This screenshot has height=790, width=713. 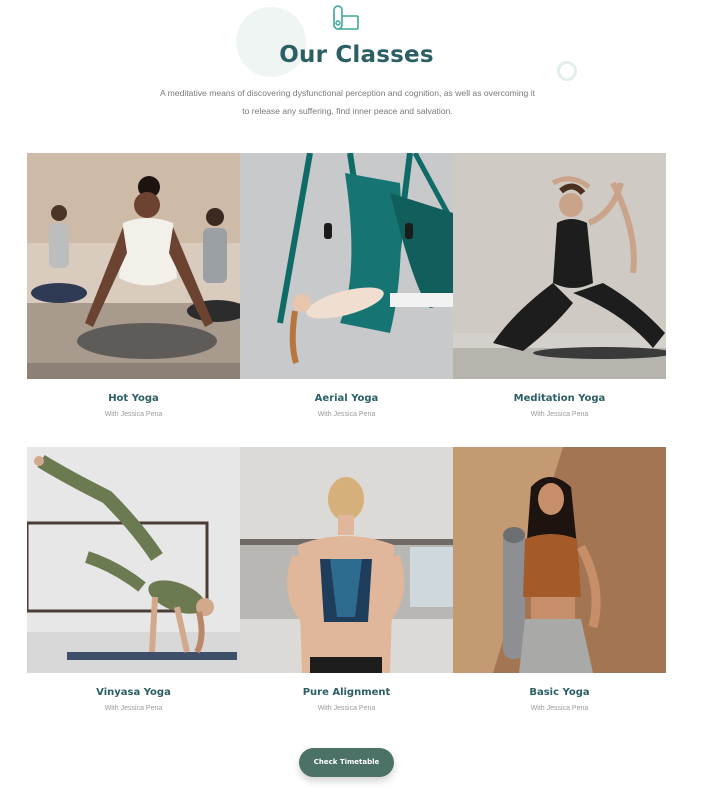 I want to click on hot-yoga-photo, so click(x=133, y=266).